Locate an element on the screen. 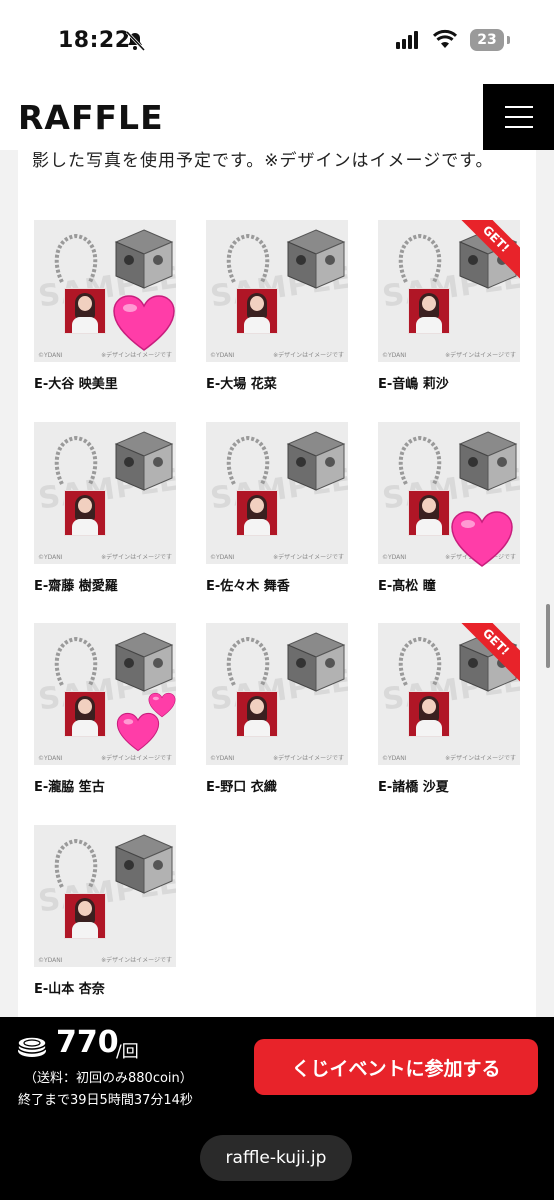 This screenshot has width=554, height=1200. prize-item: SAMPLE ©YDANI ※デザインはイメージです E-野口 衣織 is located at coordinates (277, 709).